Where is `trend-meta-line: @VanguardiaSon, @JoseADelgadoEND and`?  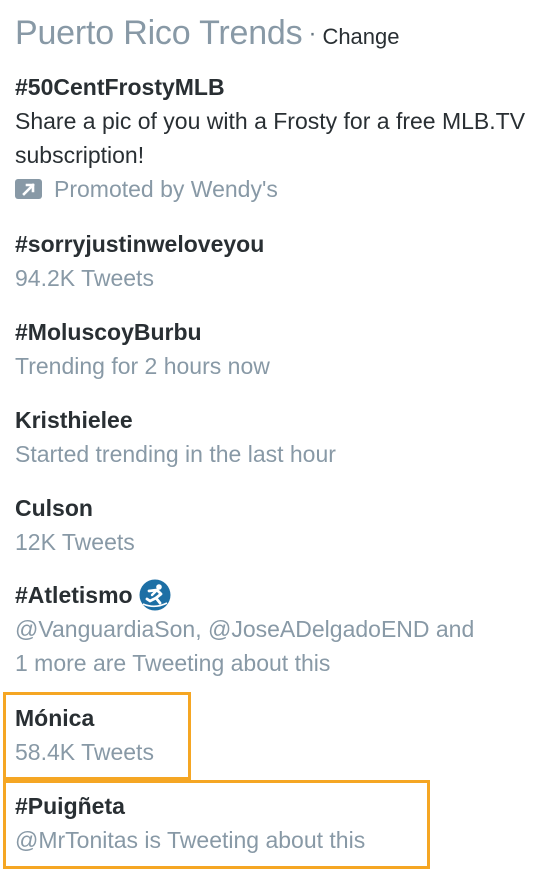 trend-meta-line: @VanguardiaSon, @JoseADelgadoEND and is located at coordinates (245, 629).